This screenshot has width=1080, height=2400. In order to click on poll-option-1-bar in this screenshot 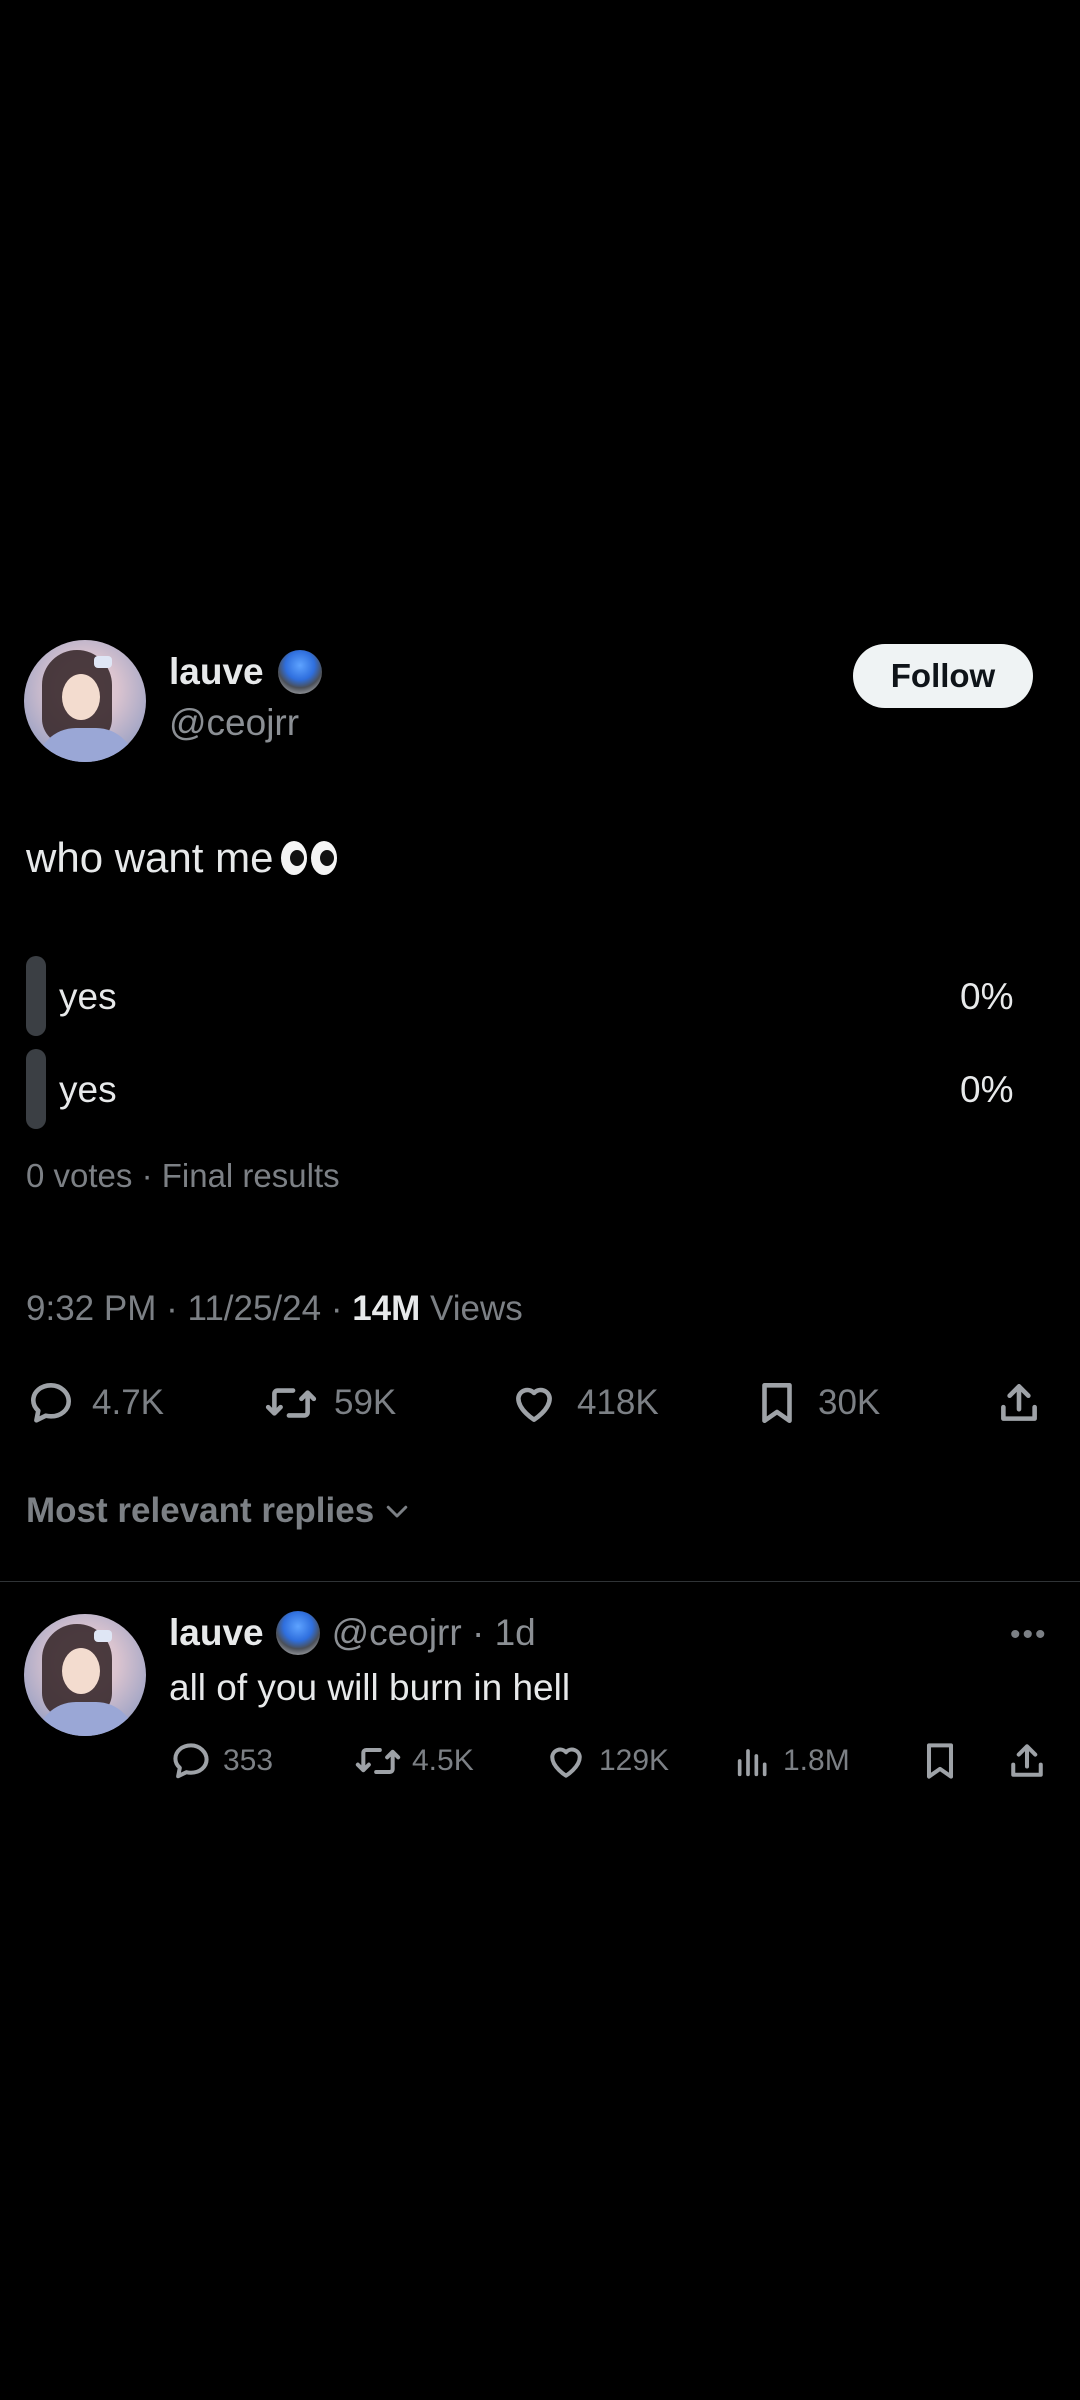, I will do `click(36, 996)`.